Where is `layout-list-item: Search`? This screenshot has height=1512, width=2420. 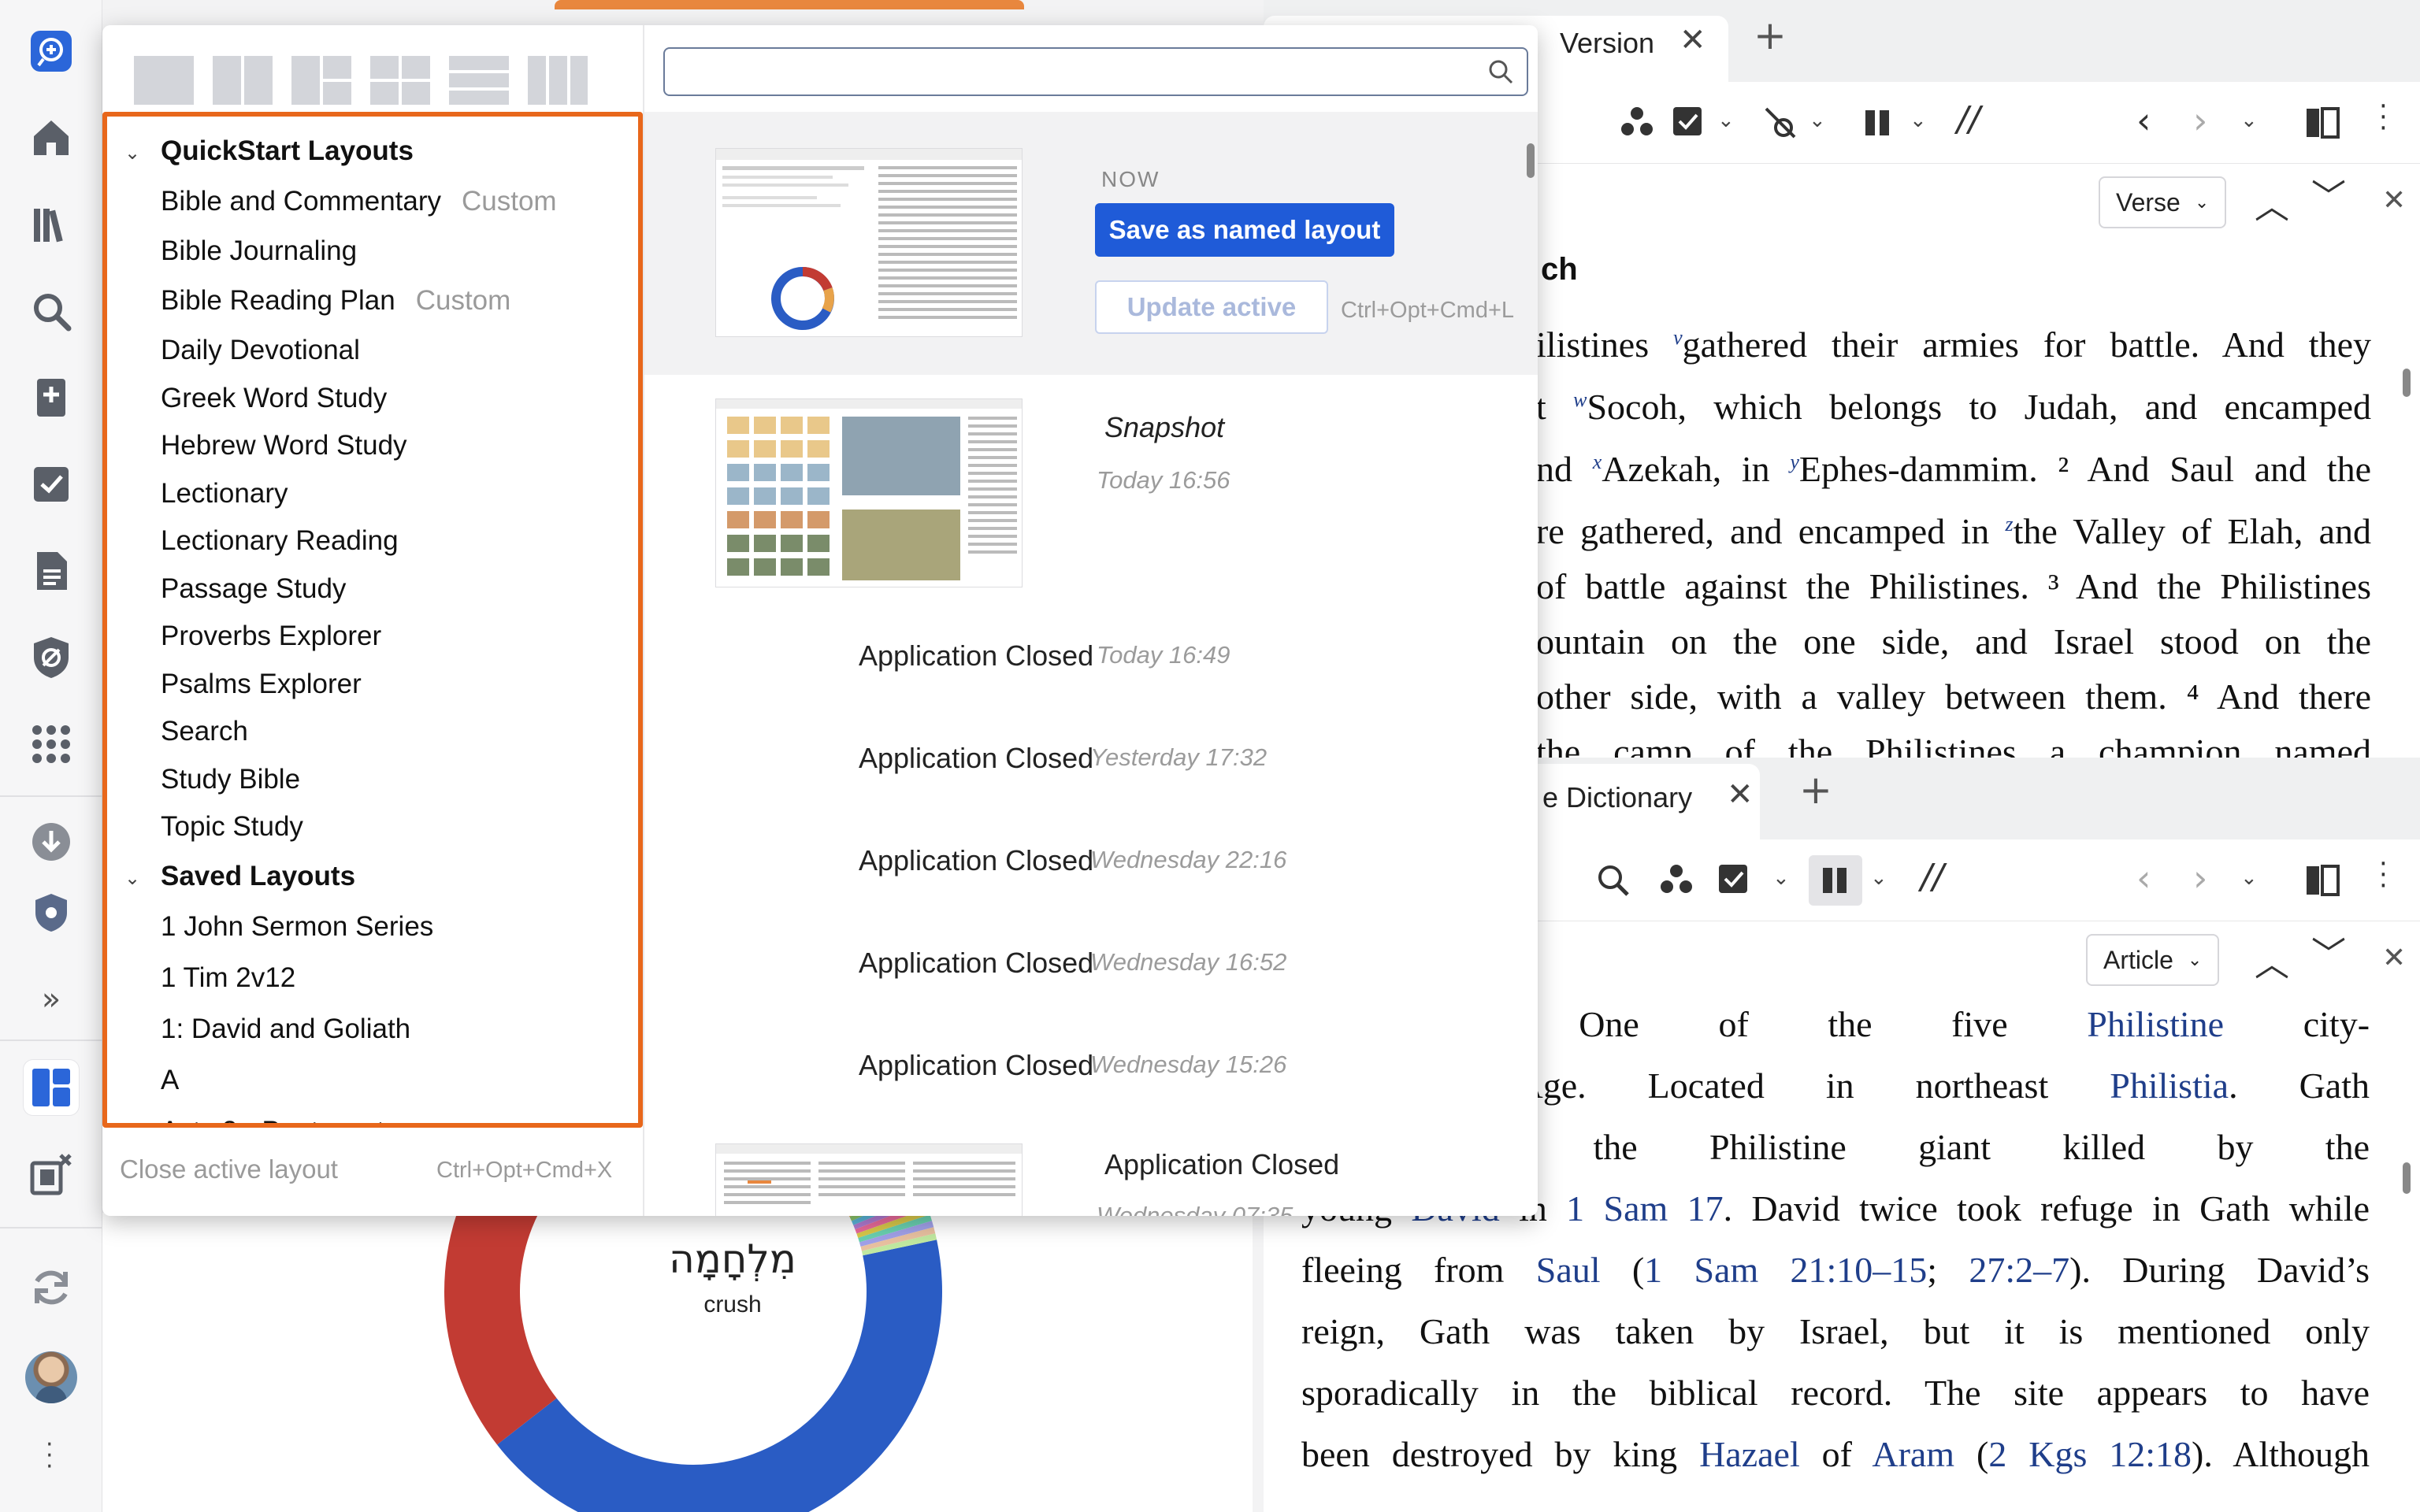
layout-list-item: Search is located at coordinates (204, 731).